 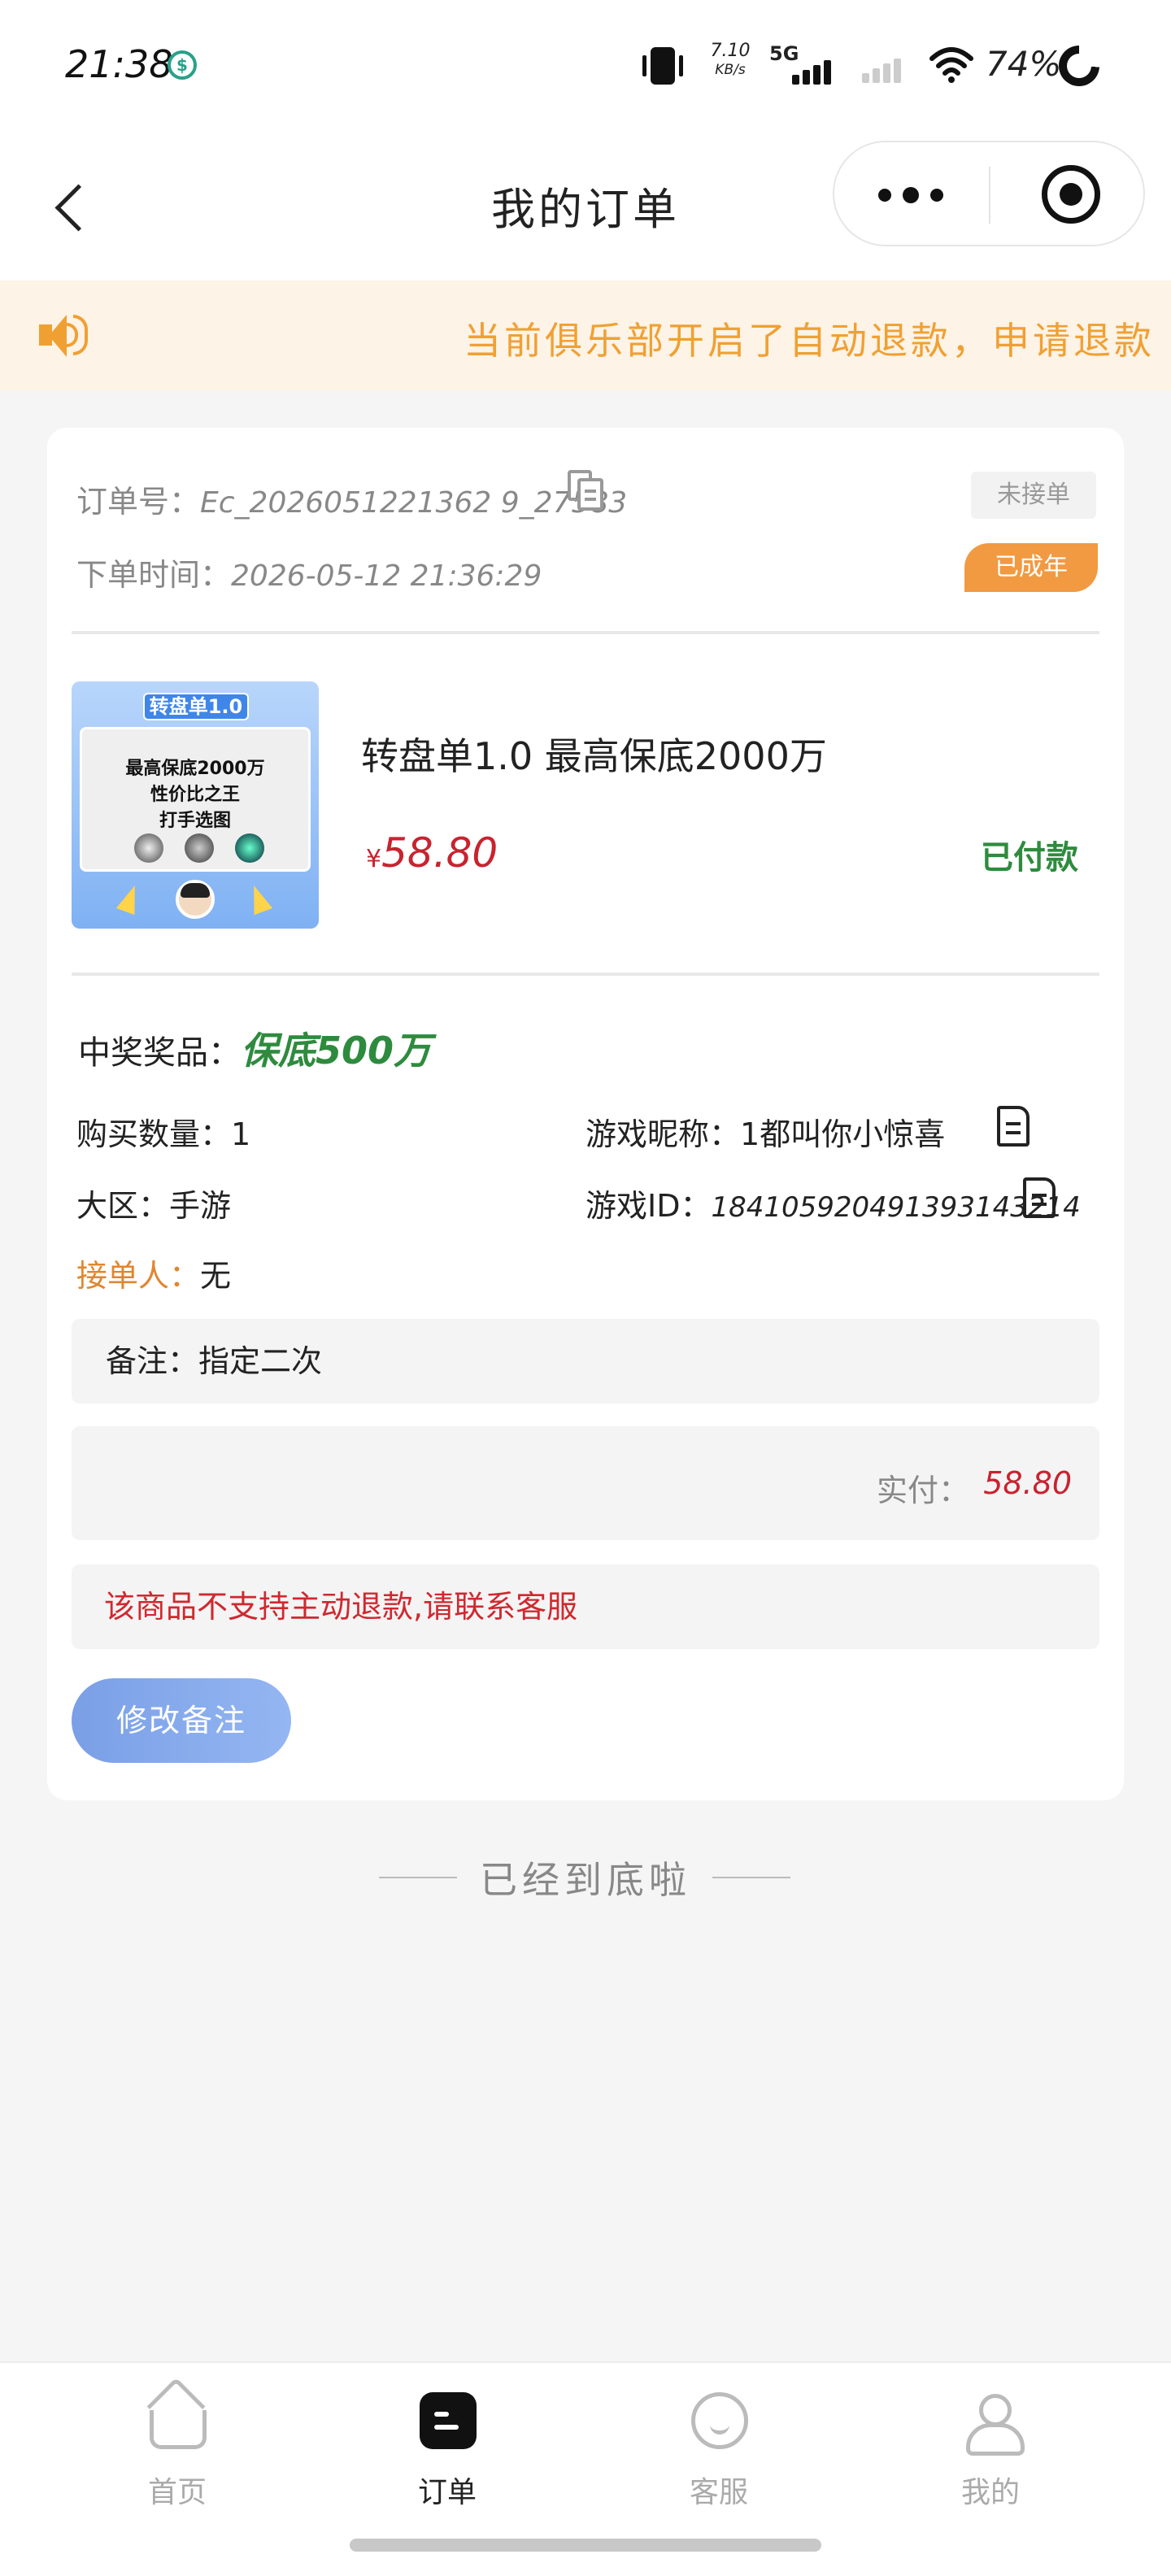 I want to click on tab-me: 我的, so click(x=991, y=2453).